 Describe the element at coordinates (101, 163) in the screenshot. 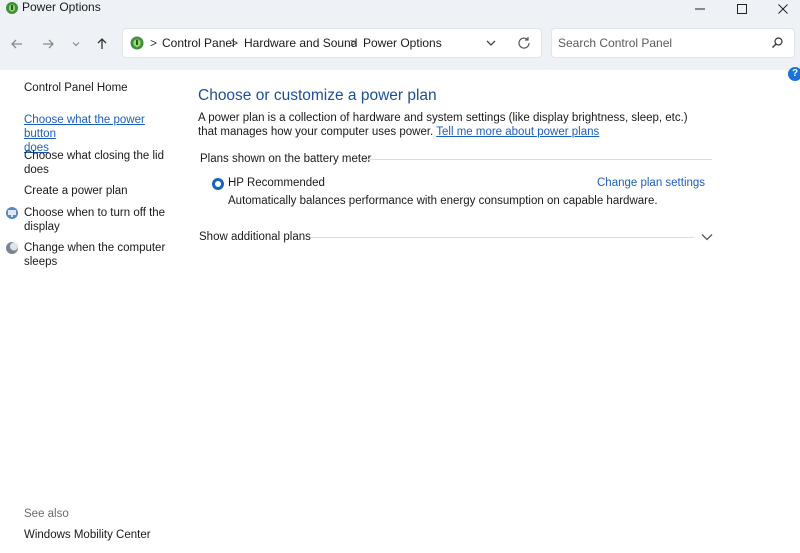

I see `sidebar-item-closing-lid: Choose what closing the lid does` at that location.